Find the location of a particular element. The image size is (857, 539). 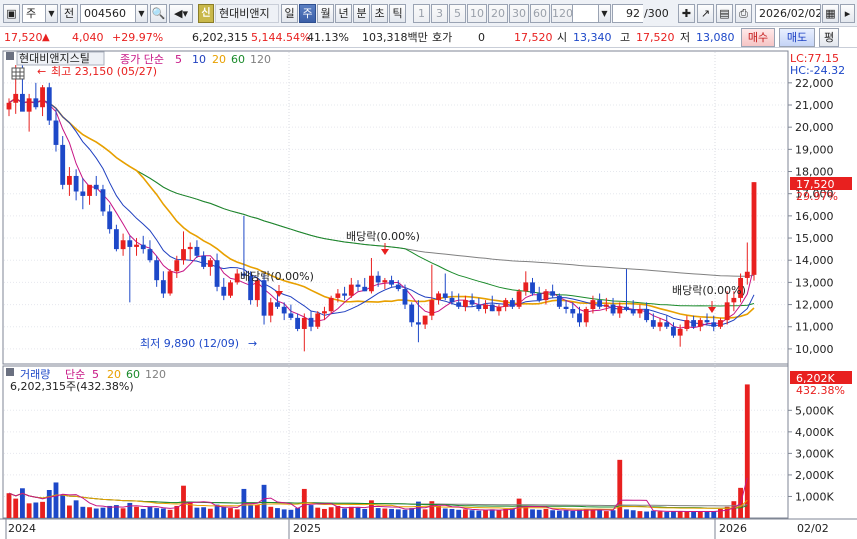

period-0-button: 일 is located at coordinates (289, 13).